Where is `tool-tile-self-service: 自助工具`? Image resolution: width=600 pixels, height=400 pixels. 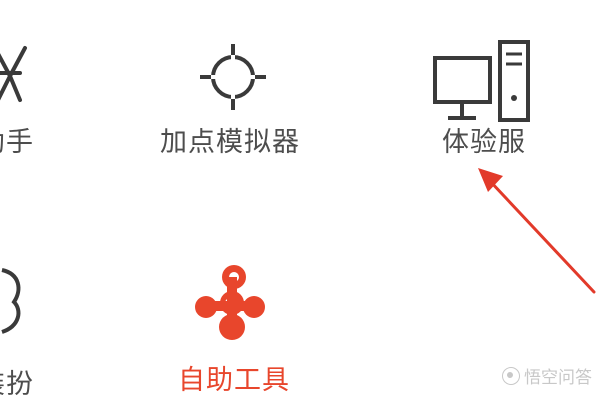
tool-tile-self-service: 自助工具 is located at coordinates (235, 327).